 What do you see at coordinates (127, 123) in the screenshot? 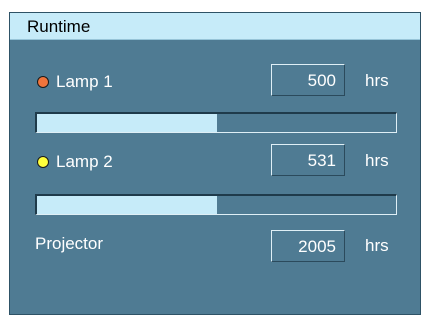
I see `lamp-1-progress-fill` at bounding box center [127, 123].